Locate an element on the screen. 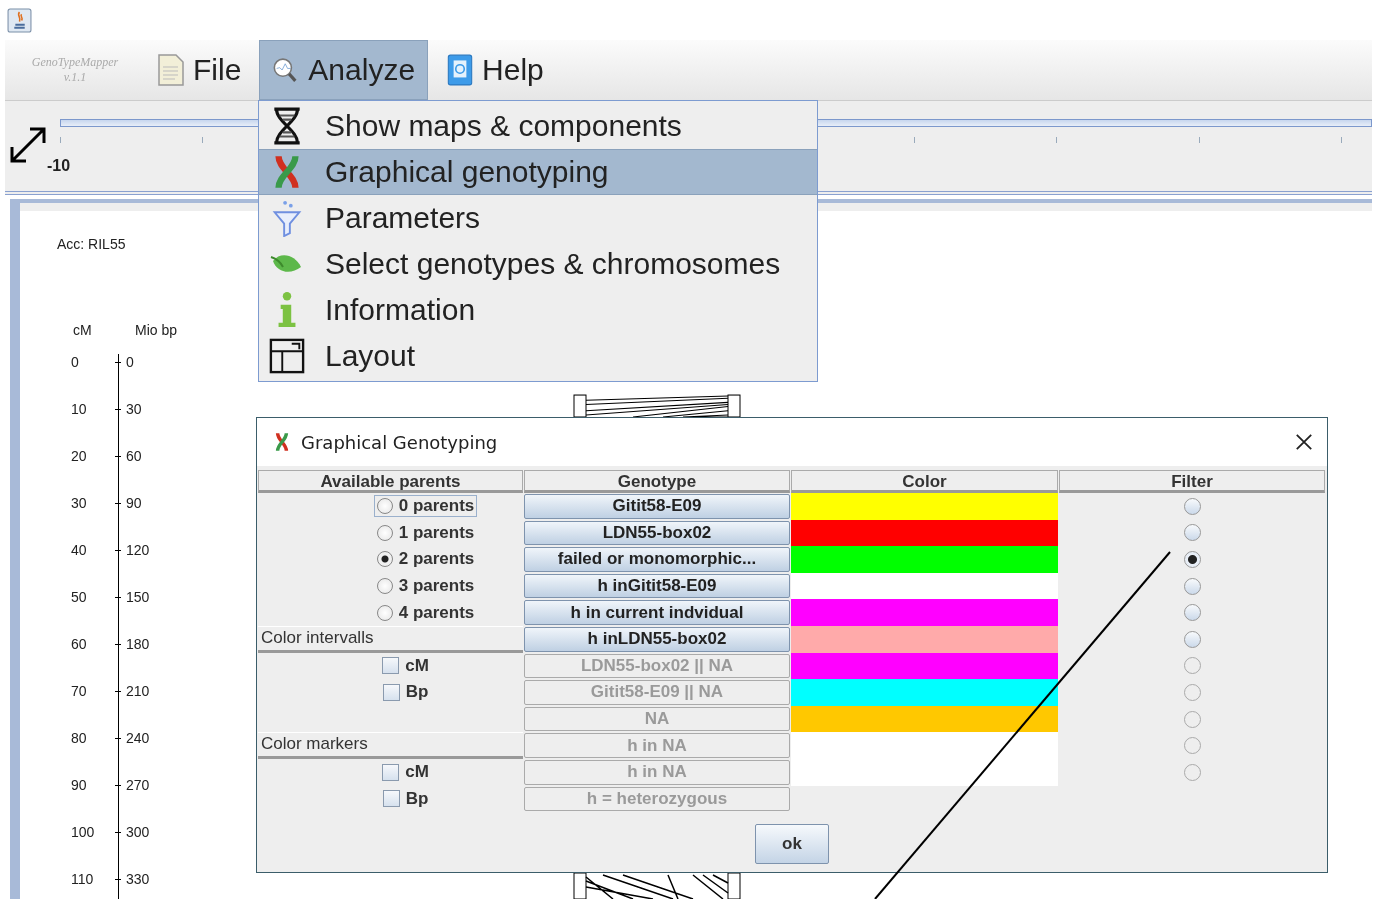 The width and height of the screenshot is (1377, 899). radio-option: 3 parents is located at coordinates (425, 586).